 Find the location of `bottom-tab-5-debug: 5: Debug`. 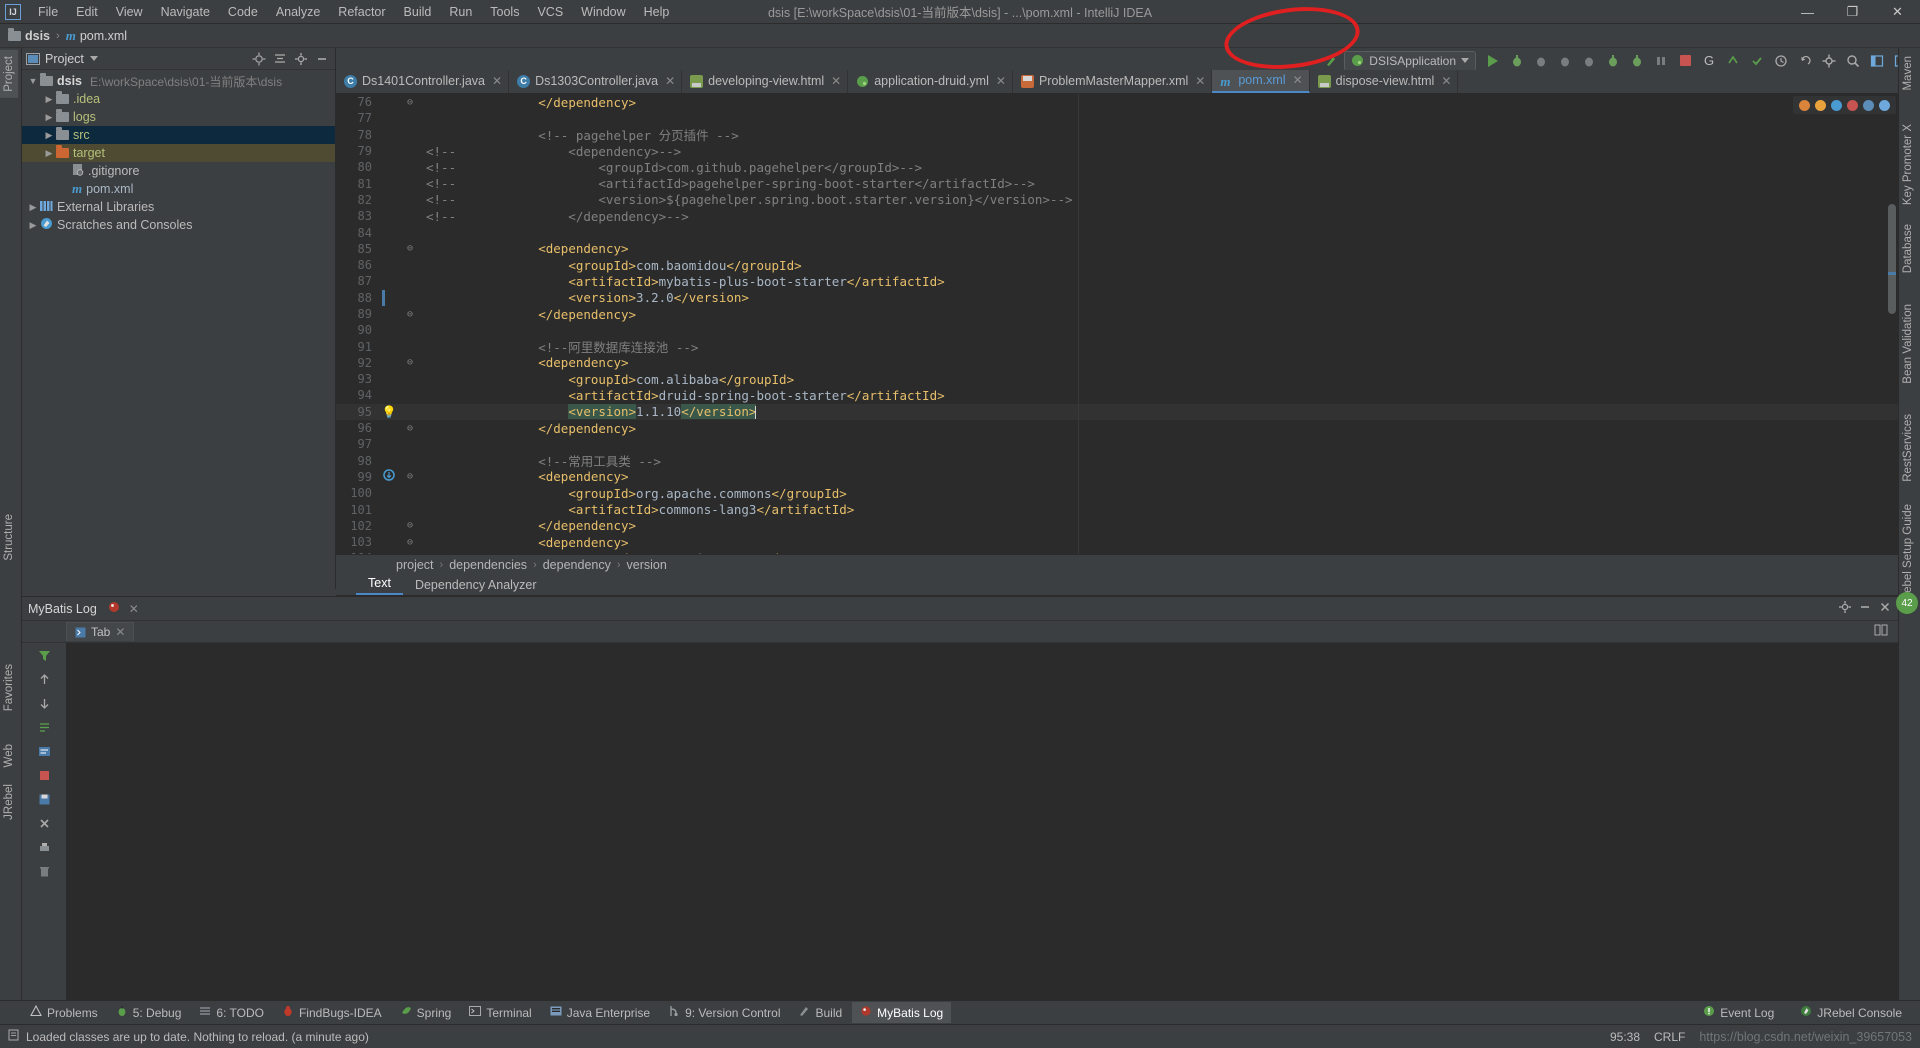

bottom-tab-5-debug: 5: Debug is located at coordinates (149, 1012).